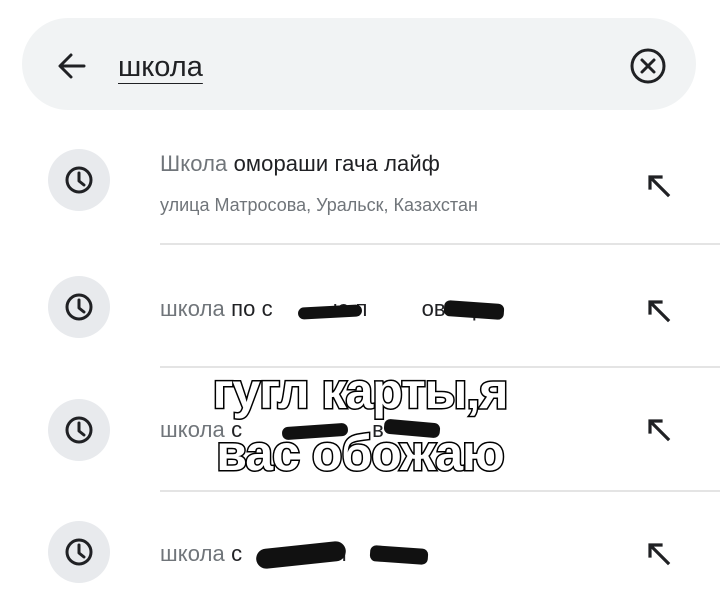 The width and height of the screenshot is (720, 612). I want to click on suggestion-rest-text: омораши гача лайф, so click(333, 163).